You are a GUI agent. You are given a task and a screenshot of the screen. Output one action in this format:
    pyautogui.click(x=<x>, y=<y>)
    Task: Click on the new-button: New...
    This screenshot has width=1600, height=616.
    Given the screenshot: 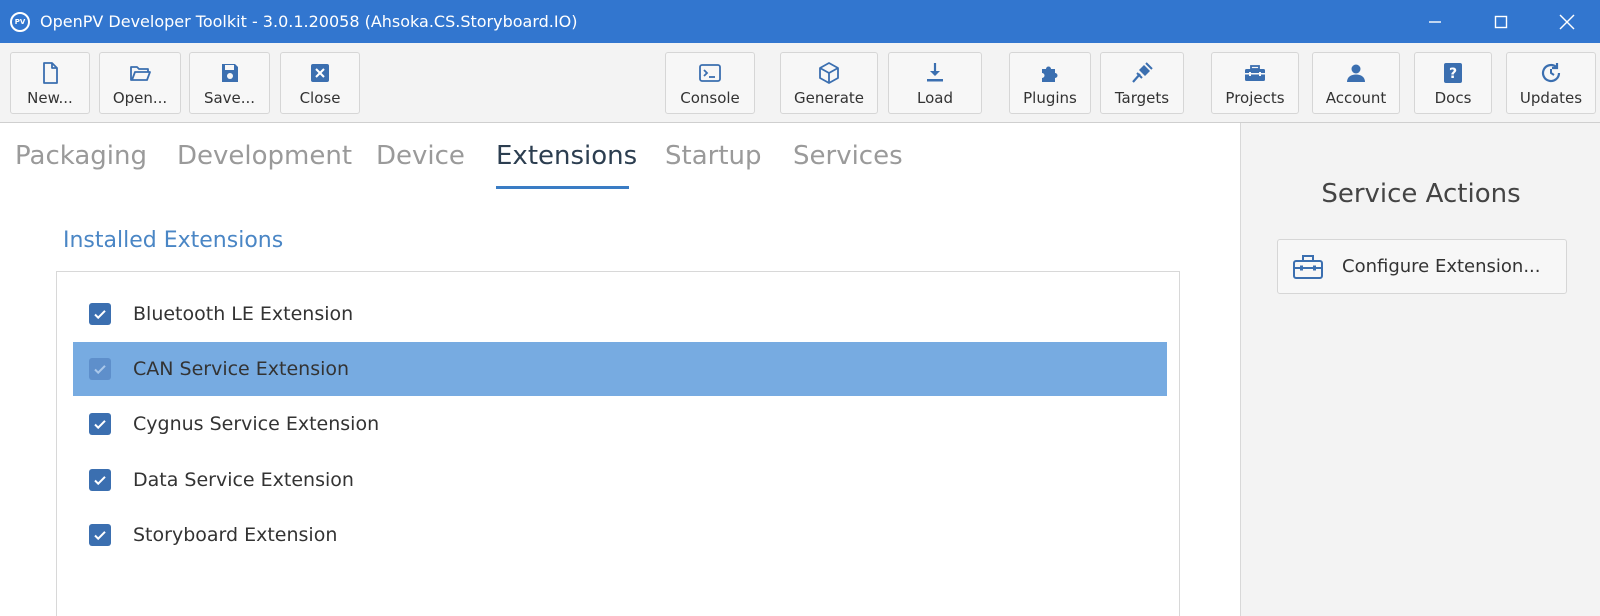 What is the action you would take?
    pyautogui.click(x=50, y=83)
    